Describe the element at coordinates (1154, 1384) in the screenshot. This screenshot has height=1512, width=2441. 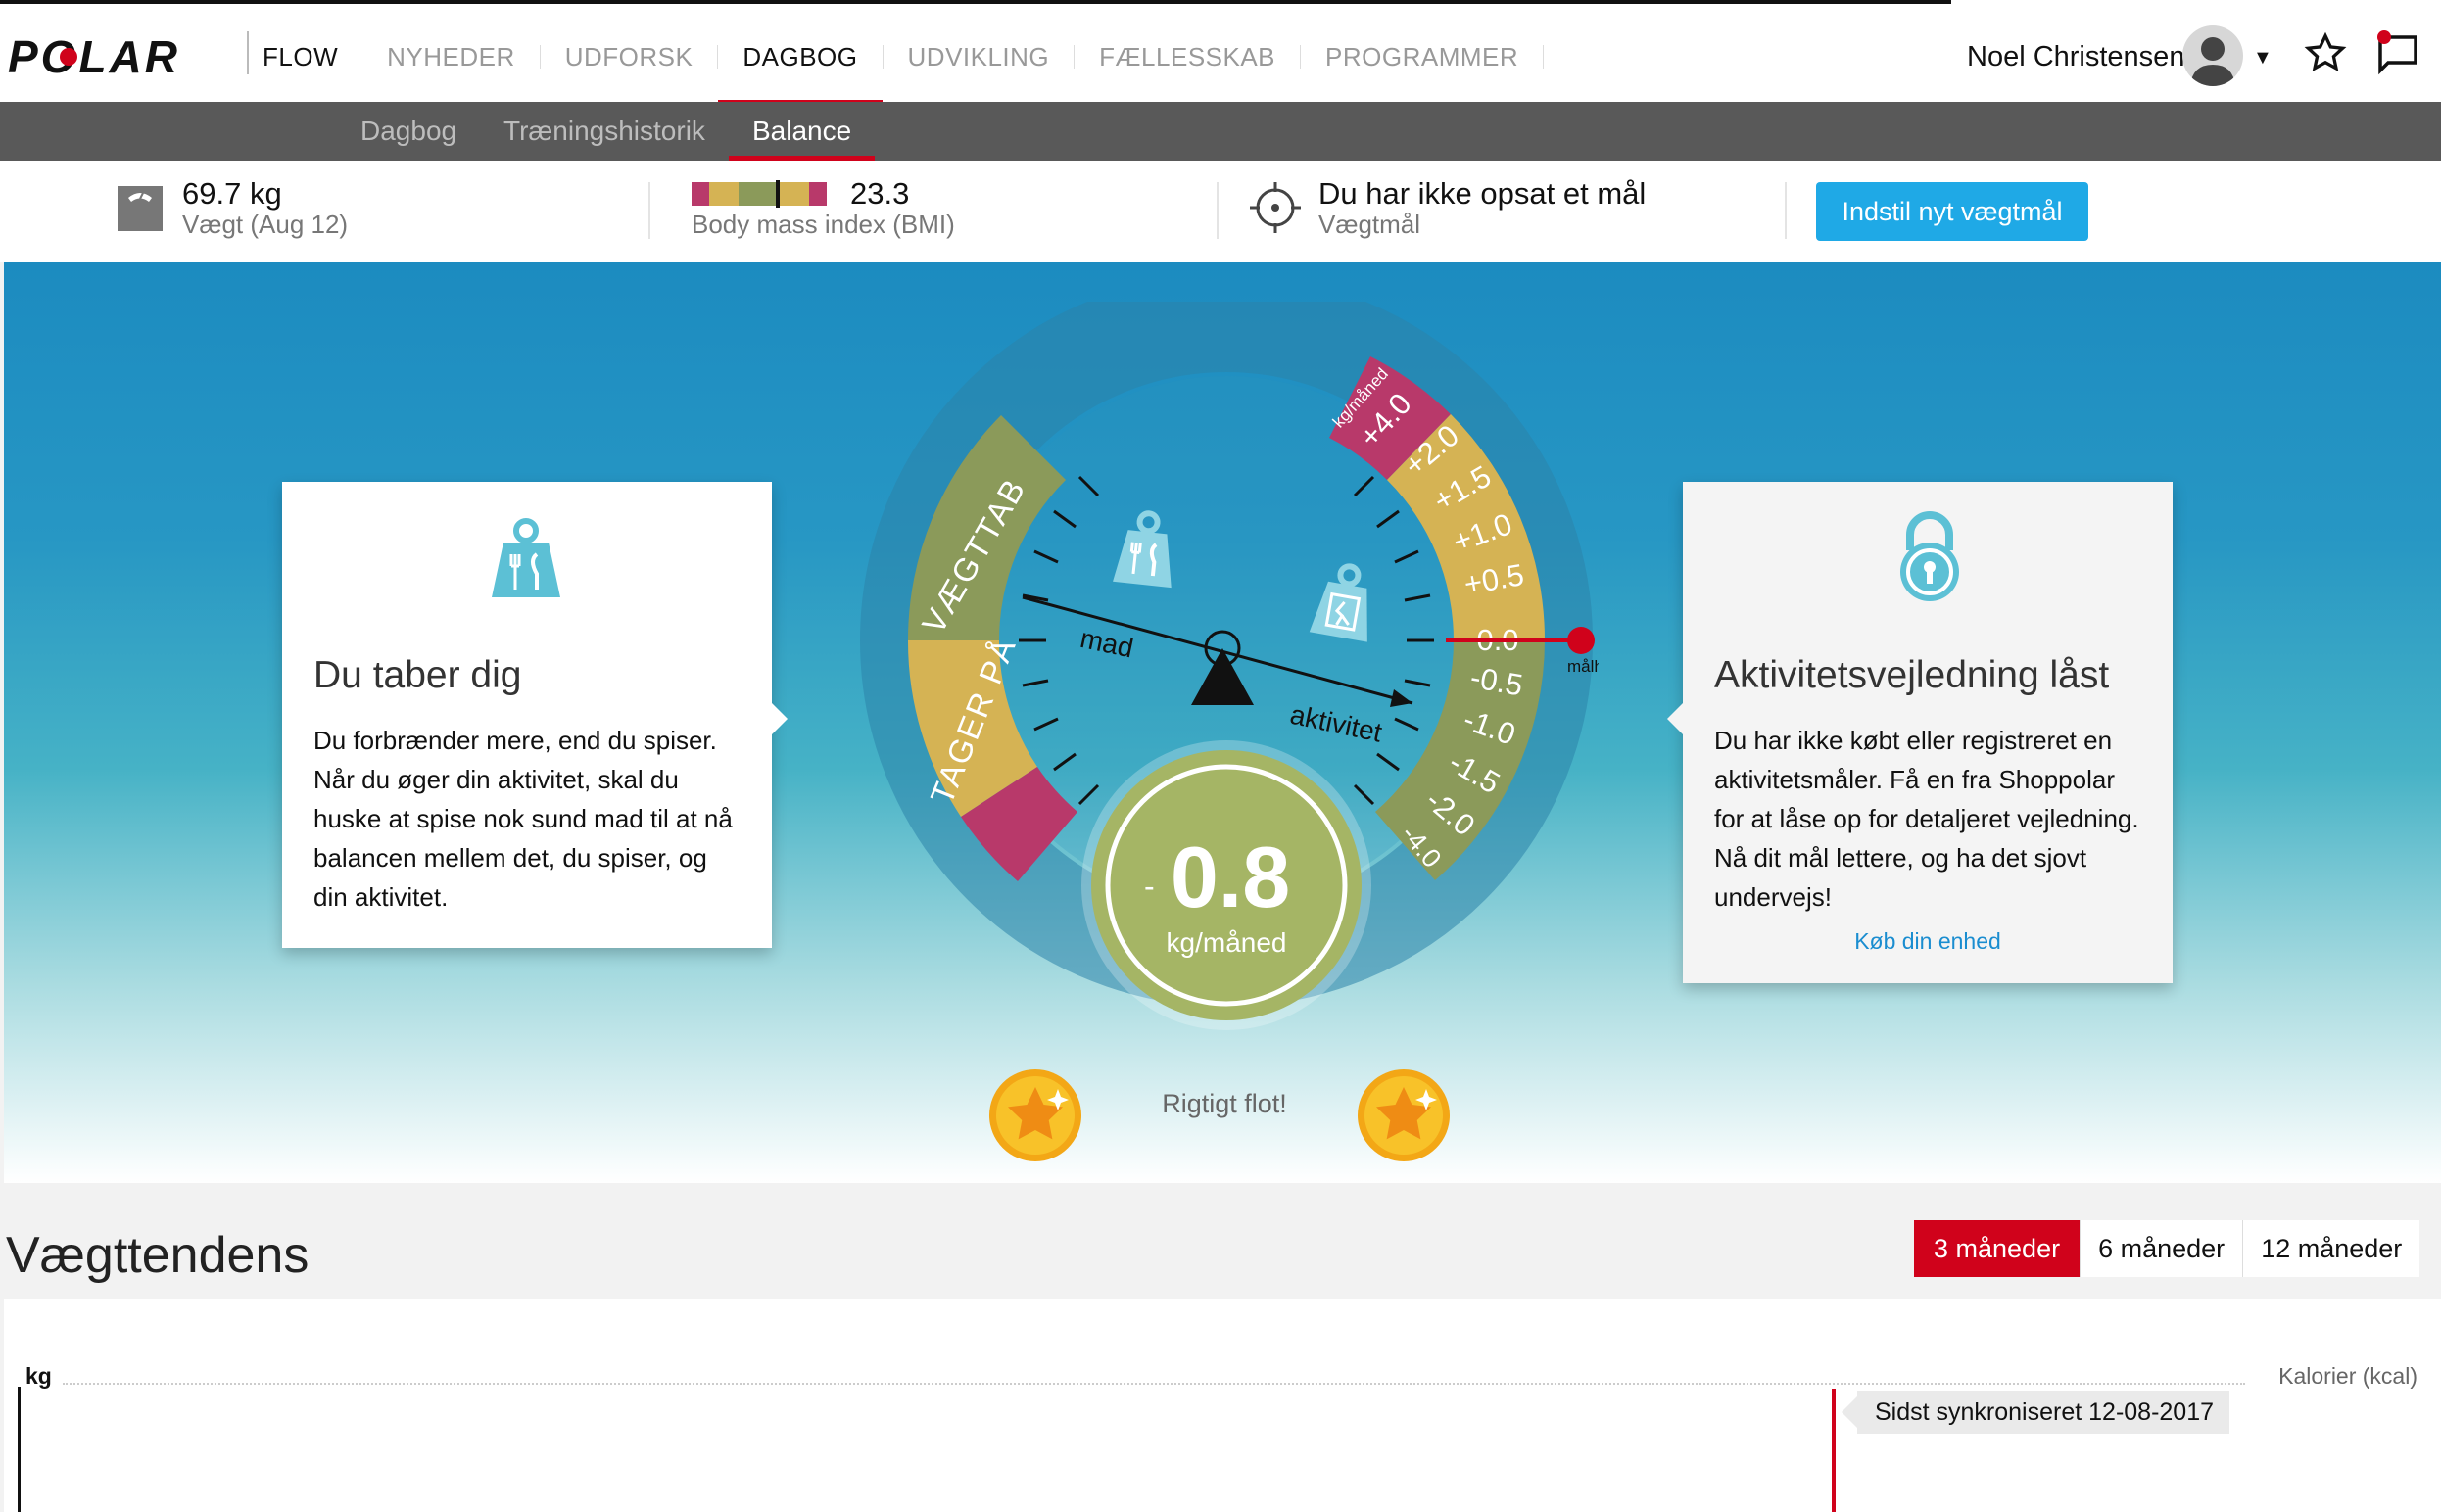
I see `chart-gridline` at that location.